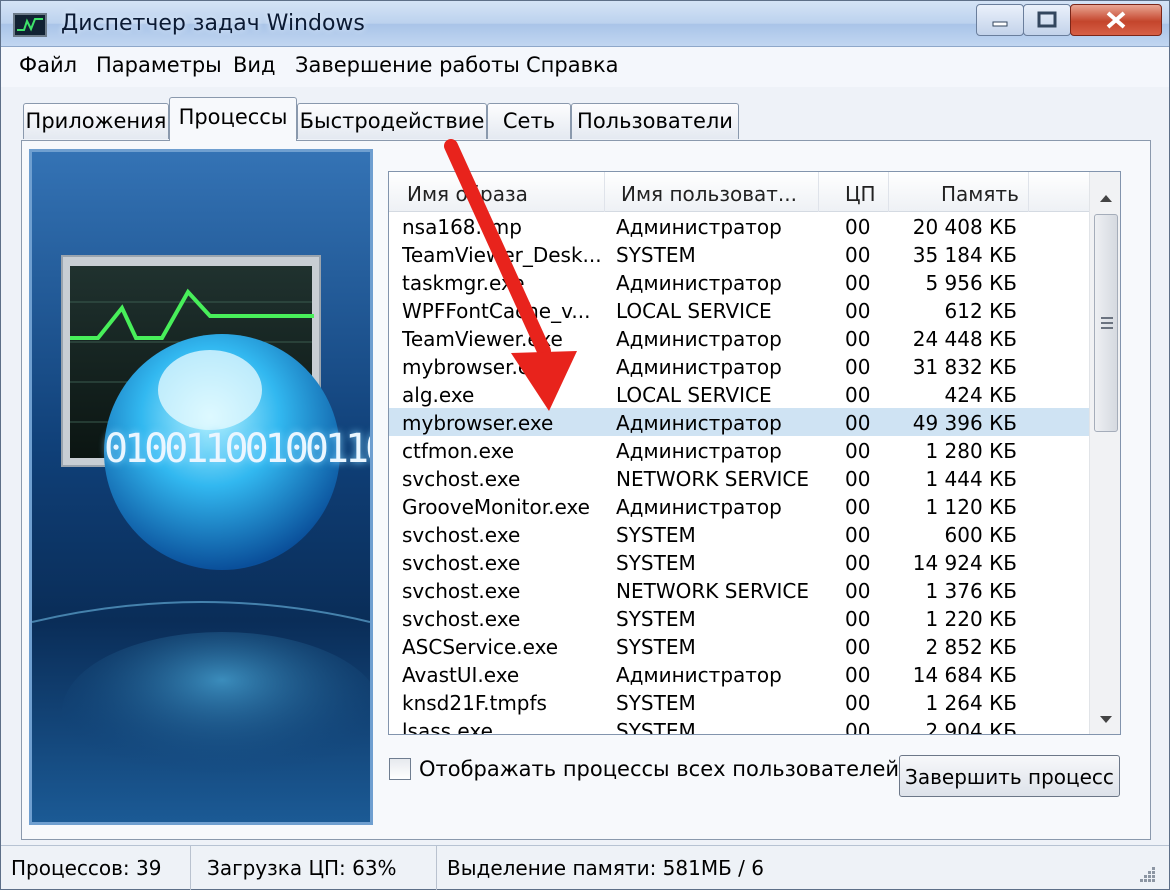 The image size is (1170, 890). I want to click on process-row: TeamViewer.exe Администратор 00 24 448 КБ, so click(739, 338).